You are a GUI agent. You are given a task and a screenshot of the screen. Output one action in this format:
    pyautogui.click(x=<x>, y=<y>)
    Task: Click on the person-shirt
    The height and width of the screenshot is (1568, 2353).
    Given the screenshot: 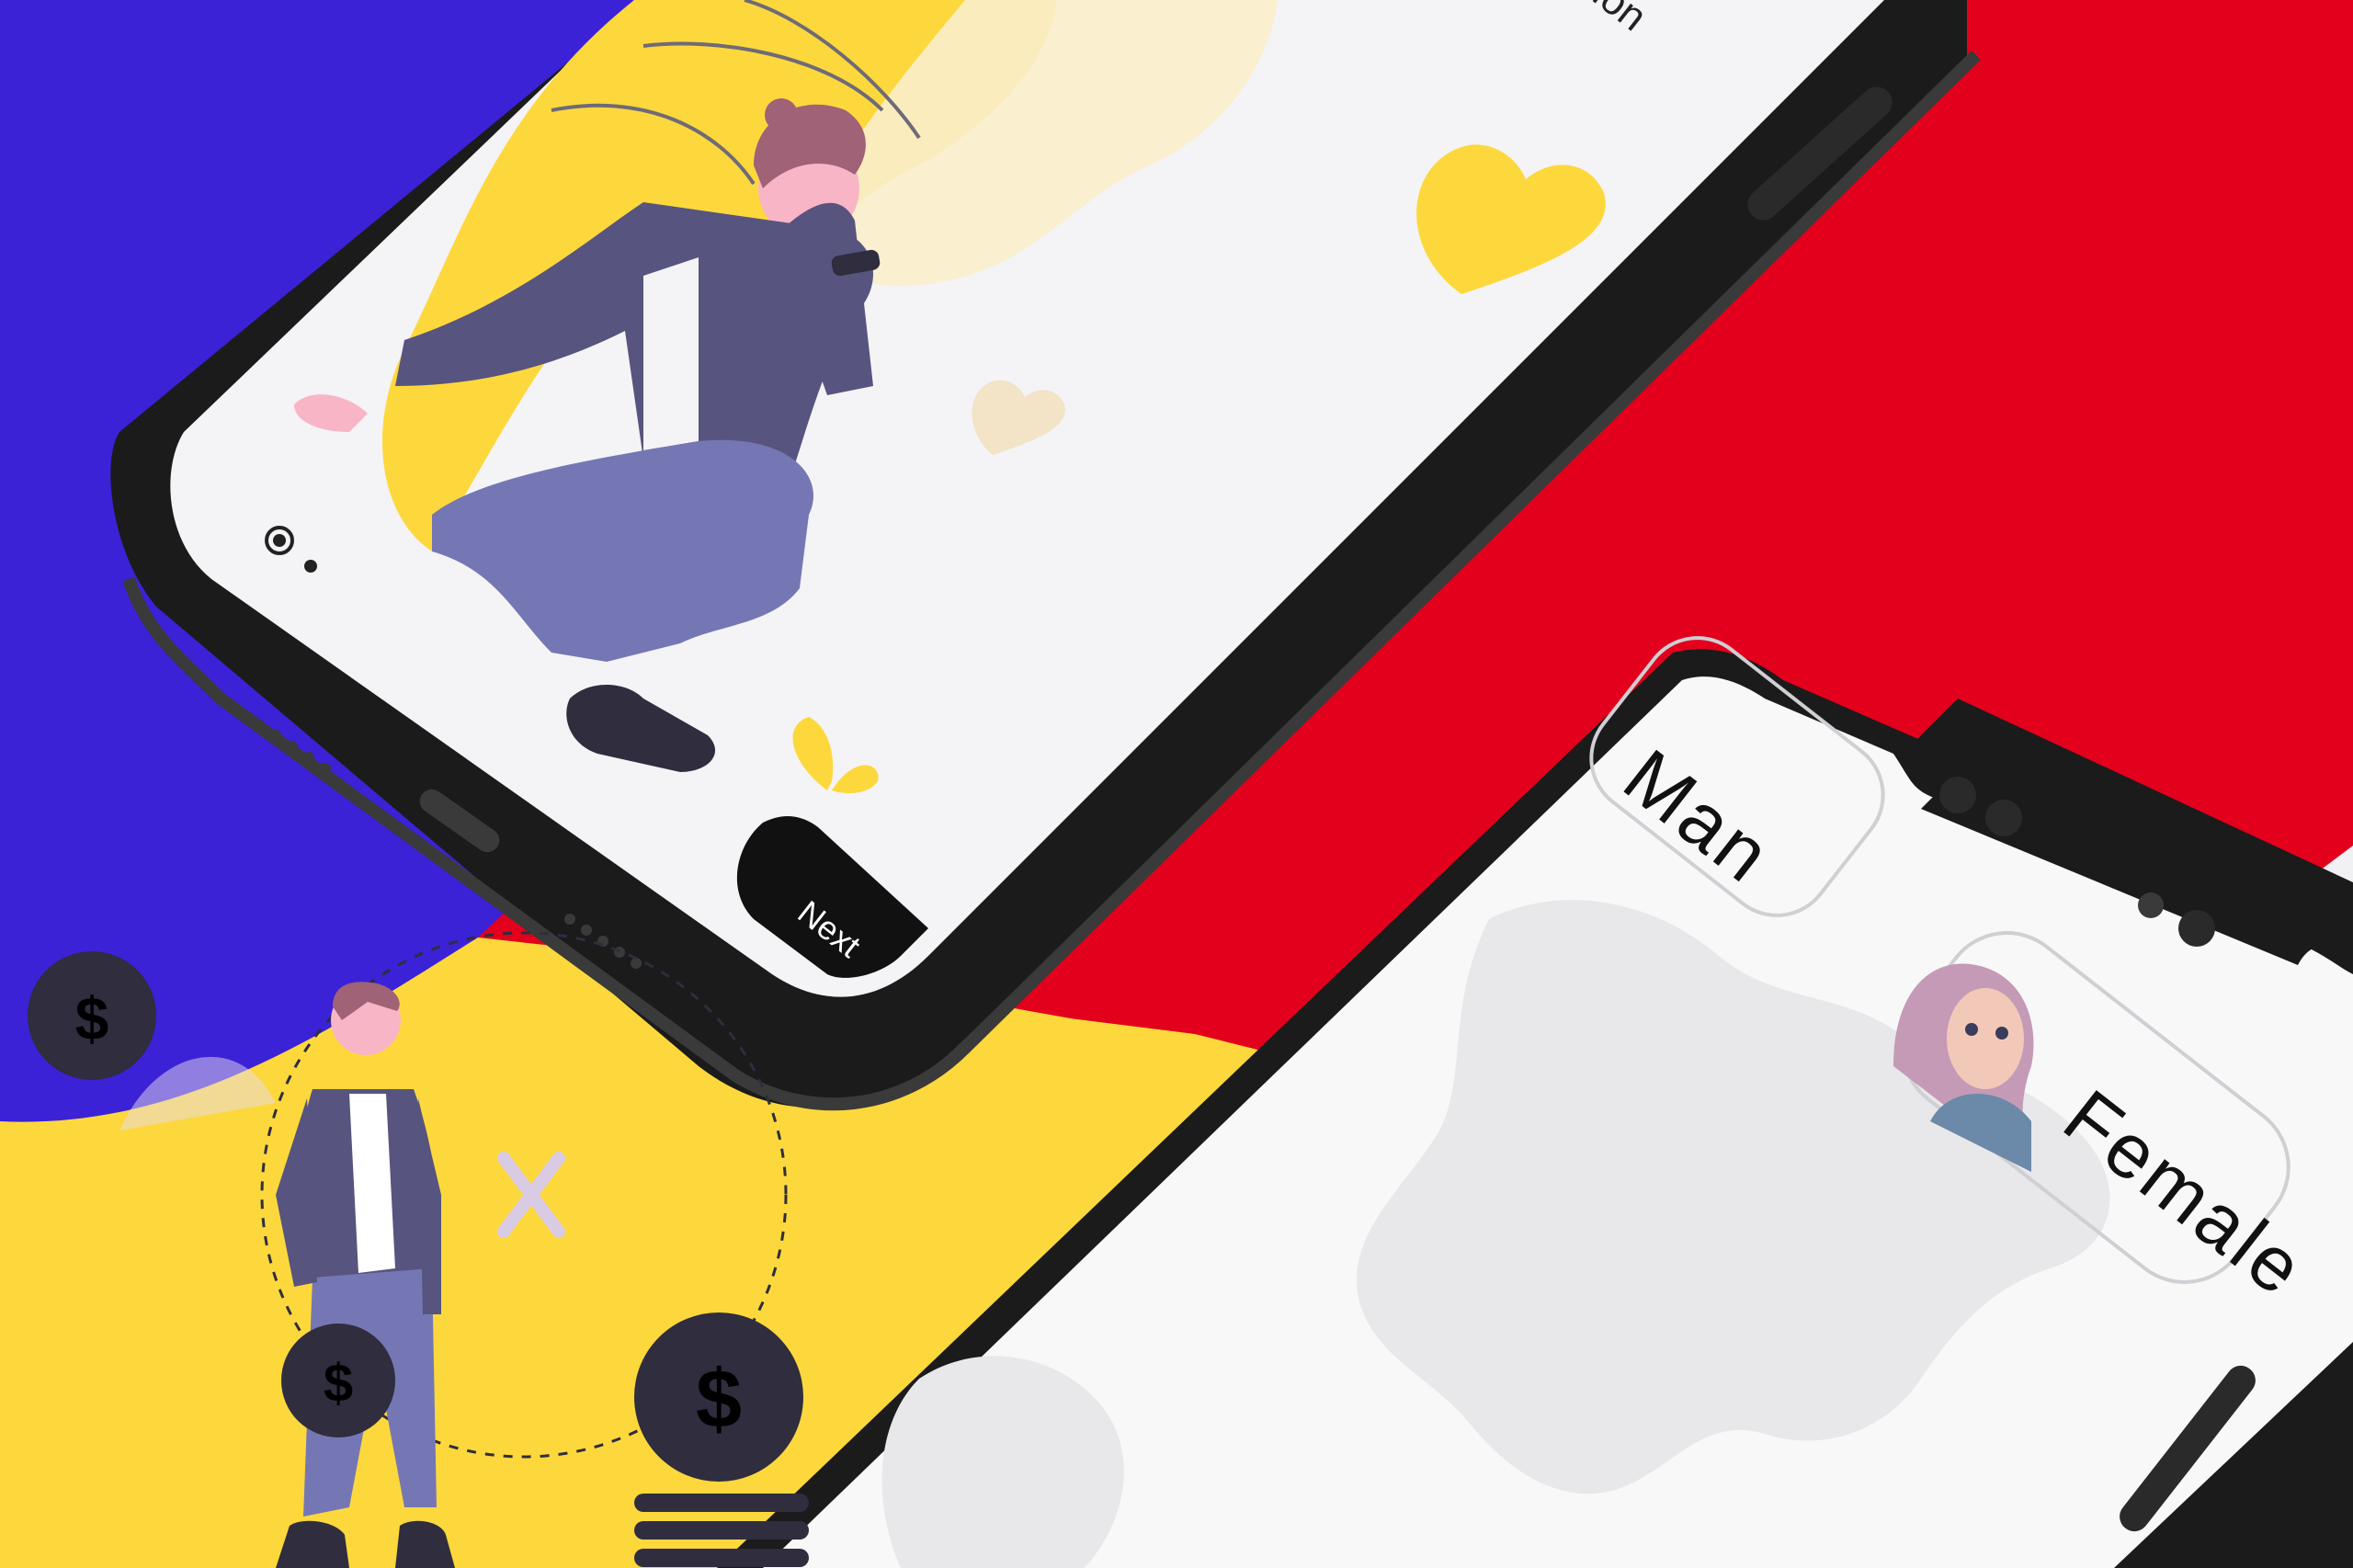 What is the action you would take?
    pyautogui.click(x=671, y=353)
    